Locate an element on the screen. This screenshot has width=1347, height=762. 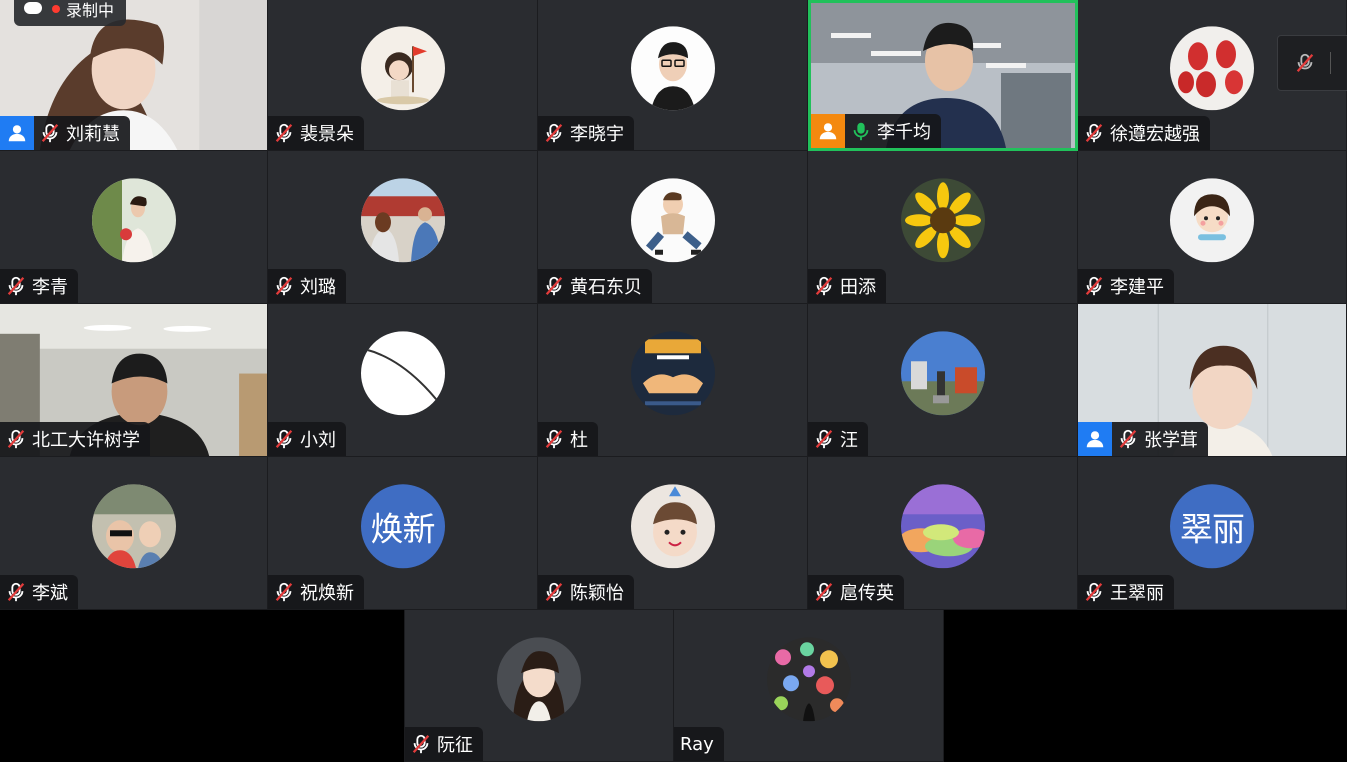
name-tag: Ray is located at coordinates (699, 744).